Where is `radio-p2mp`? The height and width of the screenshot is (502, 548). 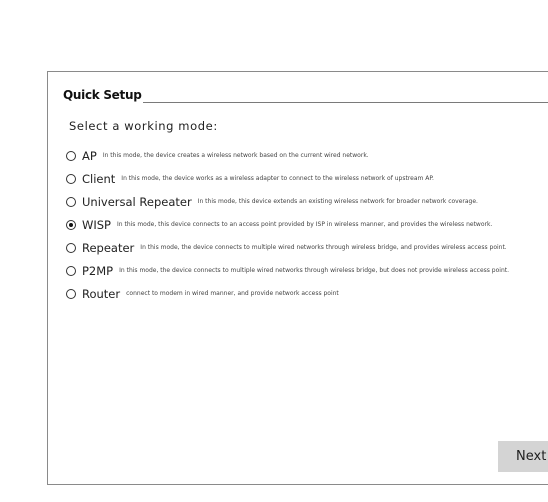
radio-p2mp is located at coordinates (71, 270).